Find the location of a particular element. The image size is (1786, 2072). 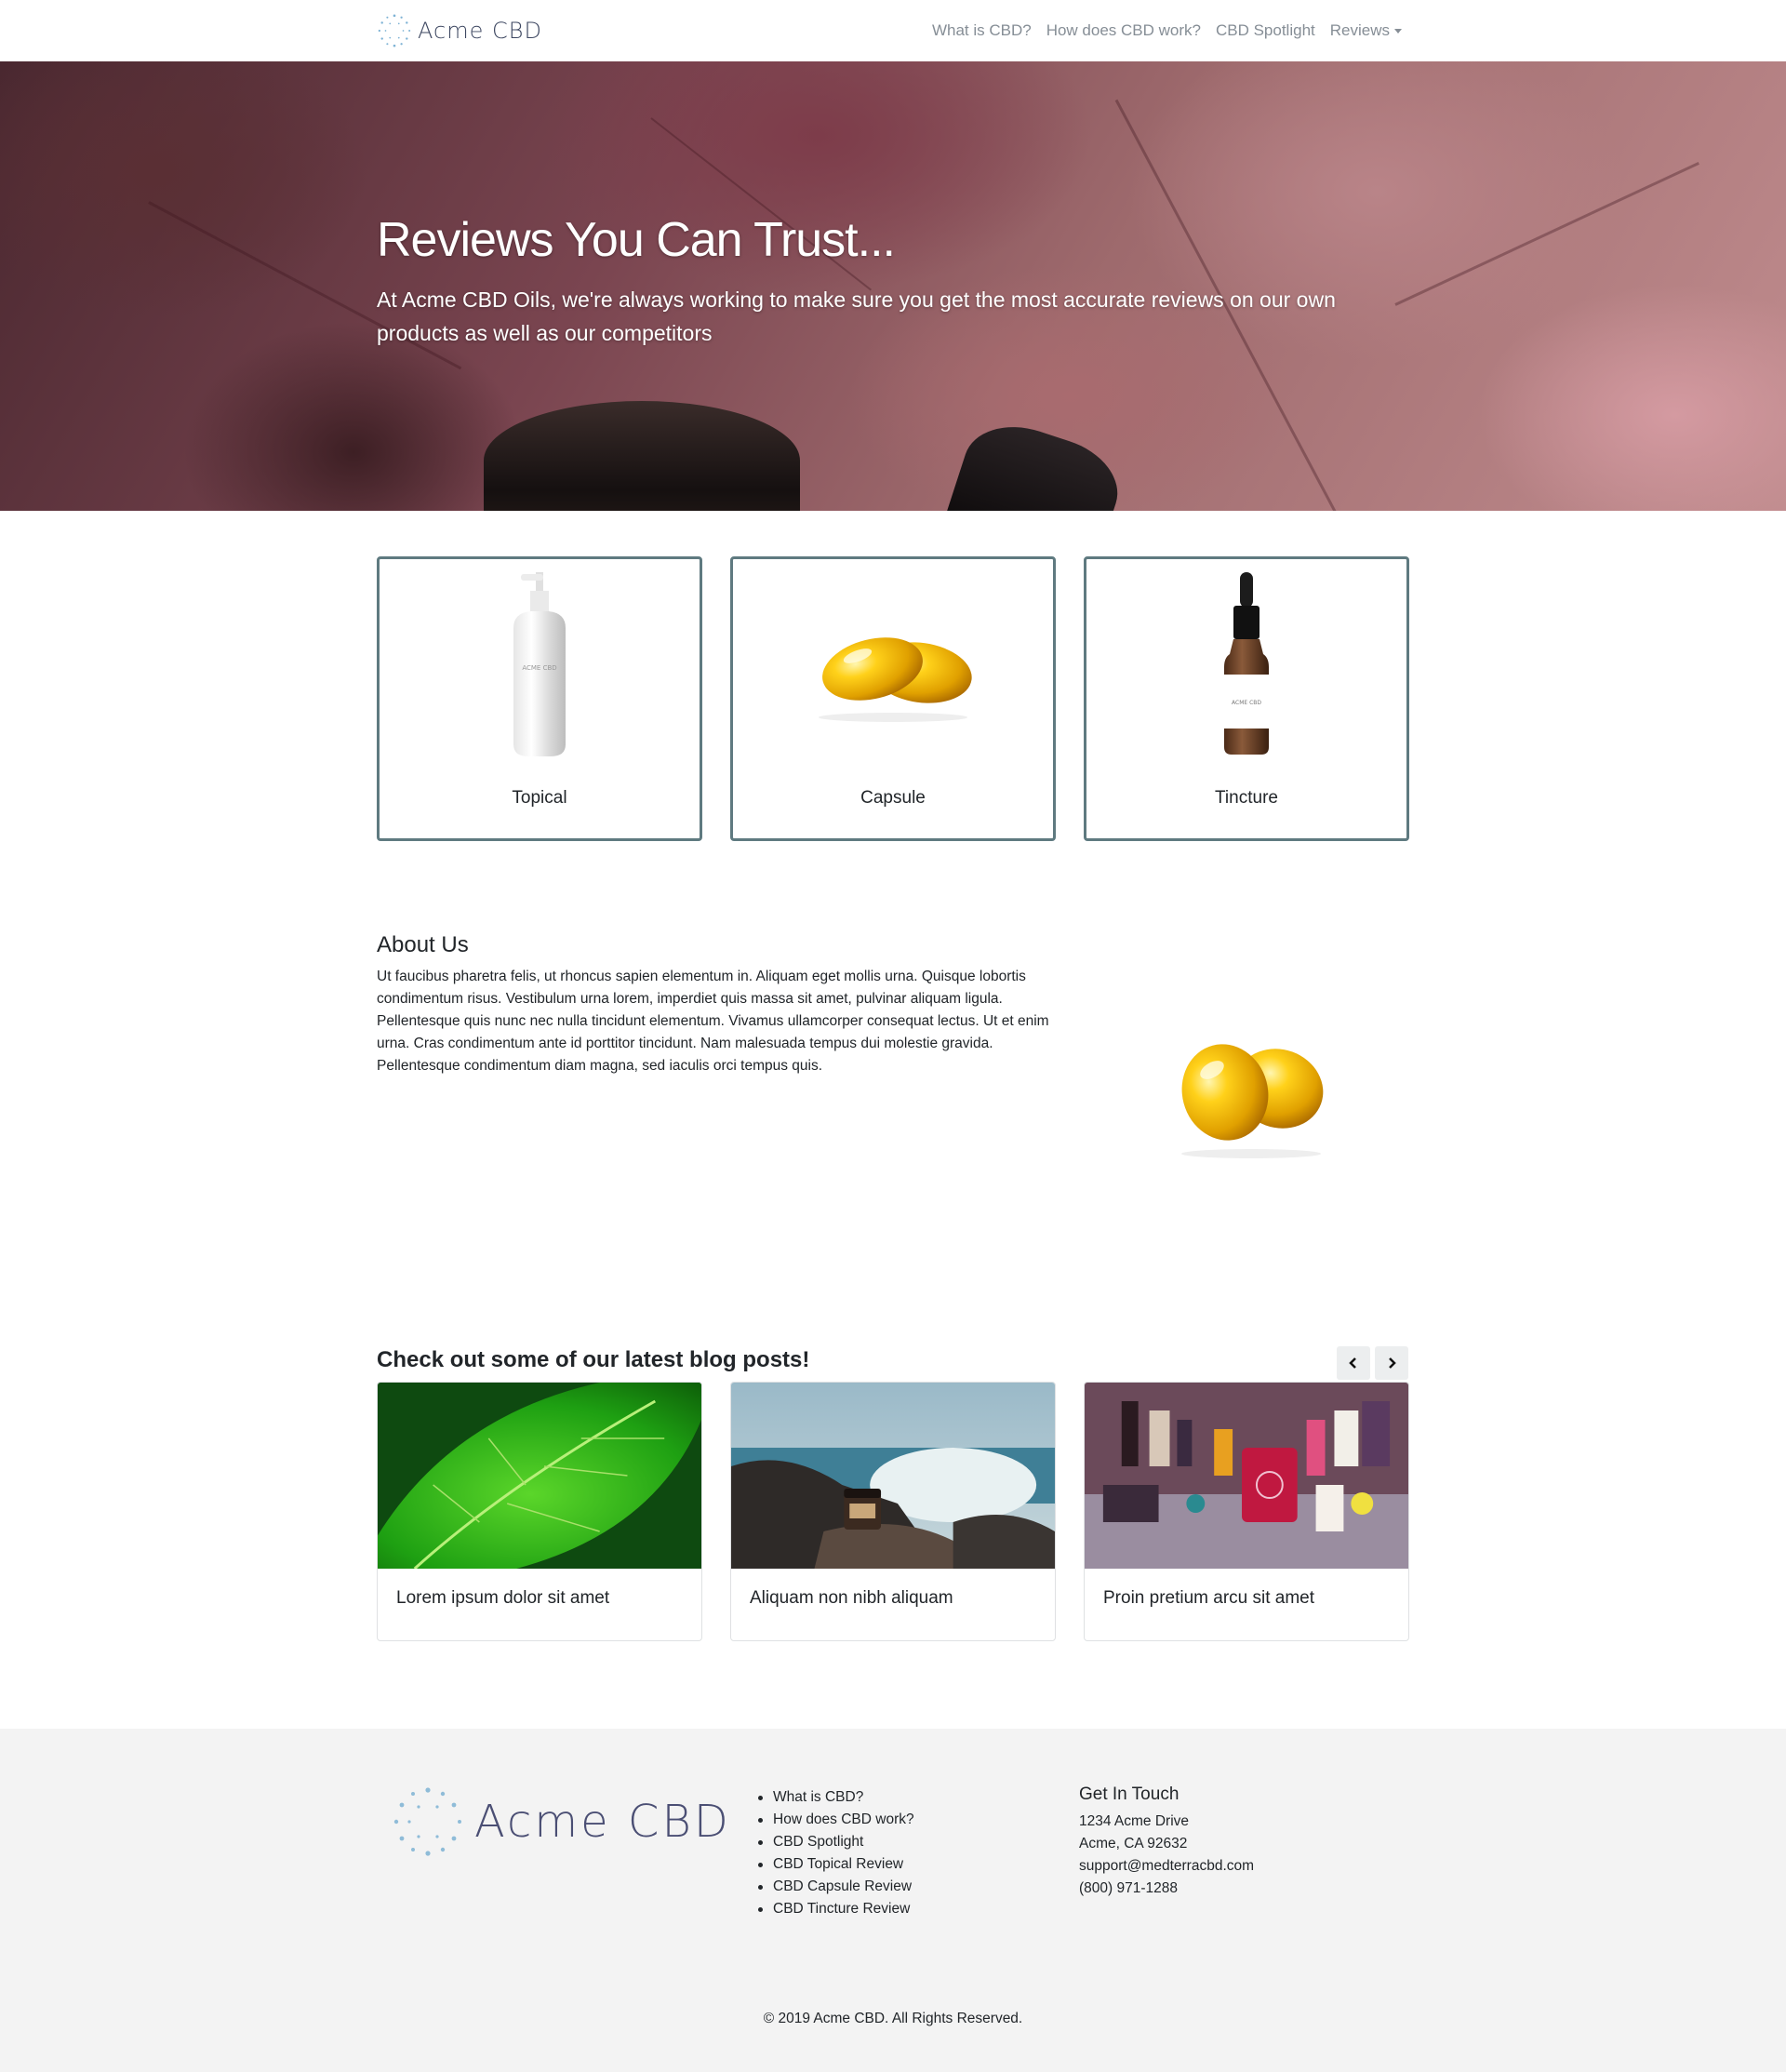

nav-dropdown-reviews: Reviews is located at coordinates (1366, 31).